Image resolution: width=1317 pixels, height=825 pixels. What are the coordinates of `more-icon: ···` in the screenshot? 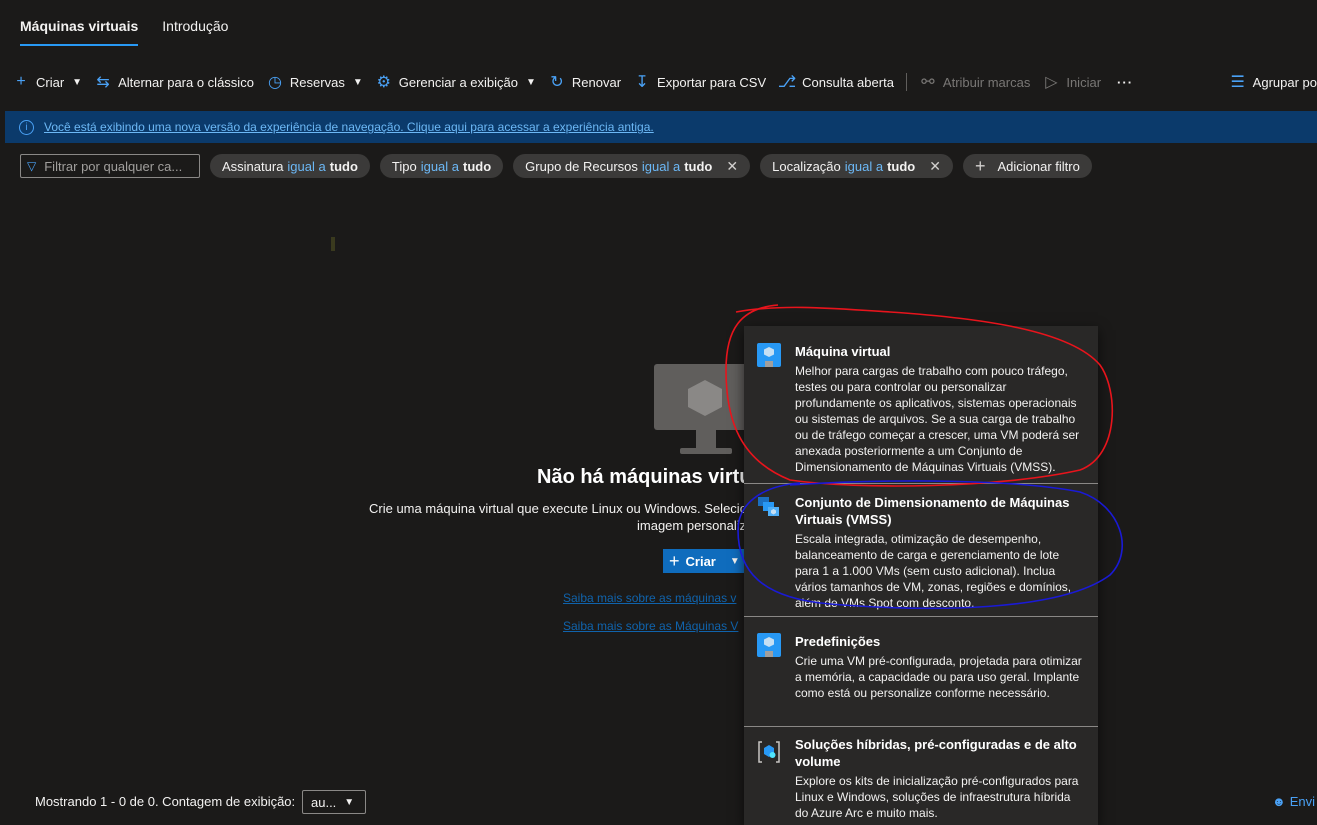 It's located at (1125, 82).